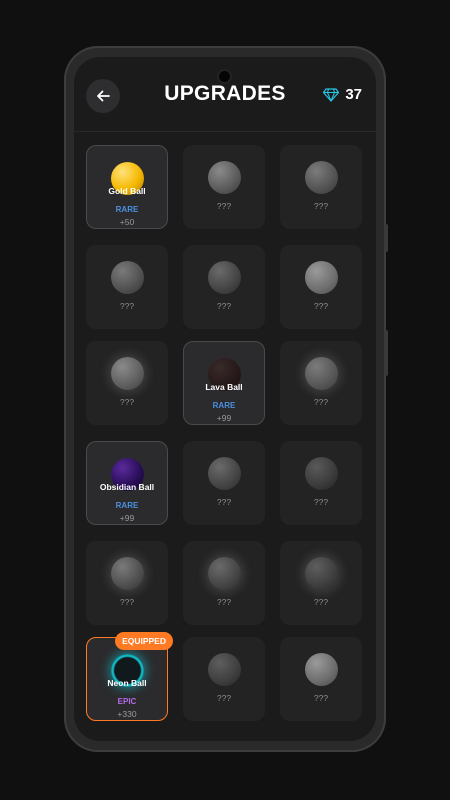  Describe the element at coordinates (127, 191) in the screenshot. I see `ball-name: Gold Ball` at that location.